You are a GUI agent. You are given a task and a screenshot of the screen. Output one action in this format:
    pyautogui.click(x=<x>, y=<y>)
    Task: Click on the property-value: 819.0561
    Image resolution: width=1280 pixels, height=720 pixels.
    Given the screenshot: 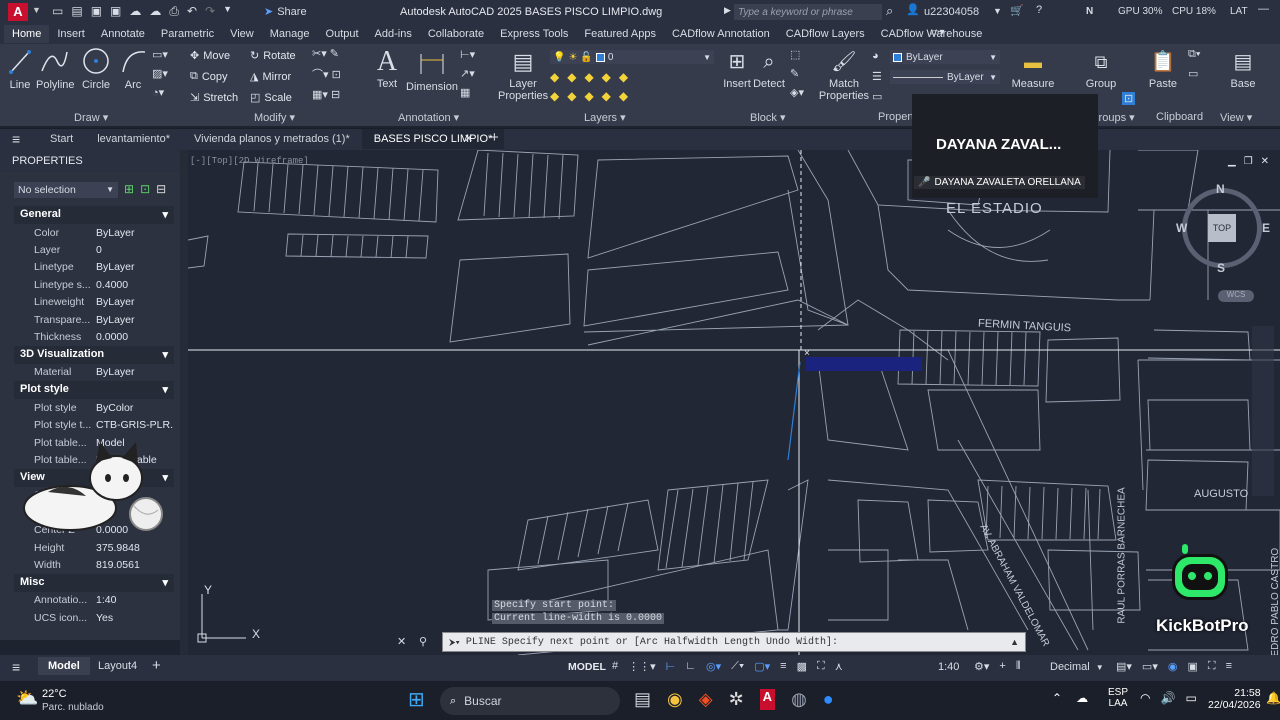 What is the action you would take?
    pyautogui.click(x=135, y=565)
    